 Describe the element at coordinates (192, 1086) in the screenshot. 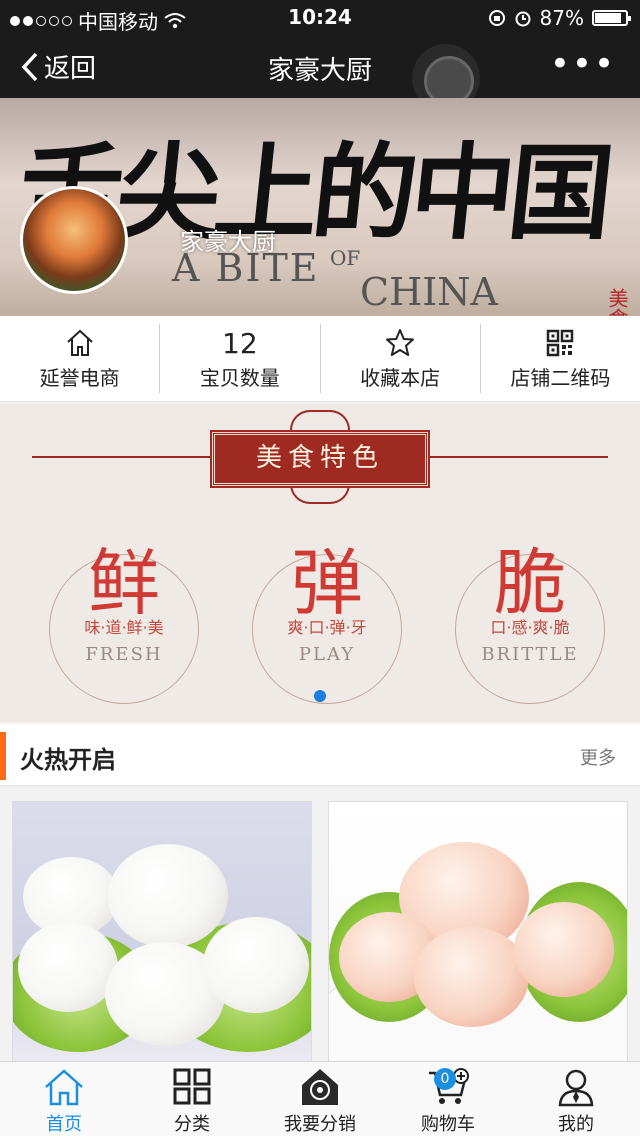

I see `grid-icon` at that location.